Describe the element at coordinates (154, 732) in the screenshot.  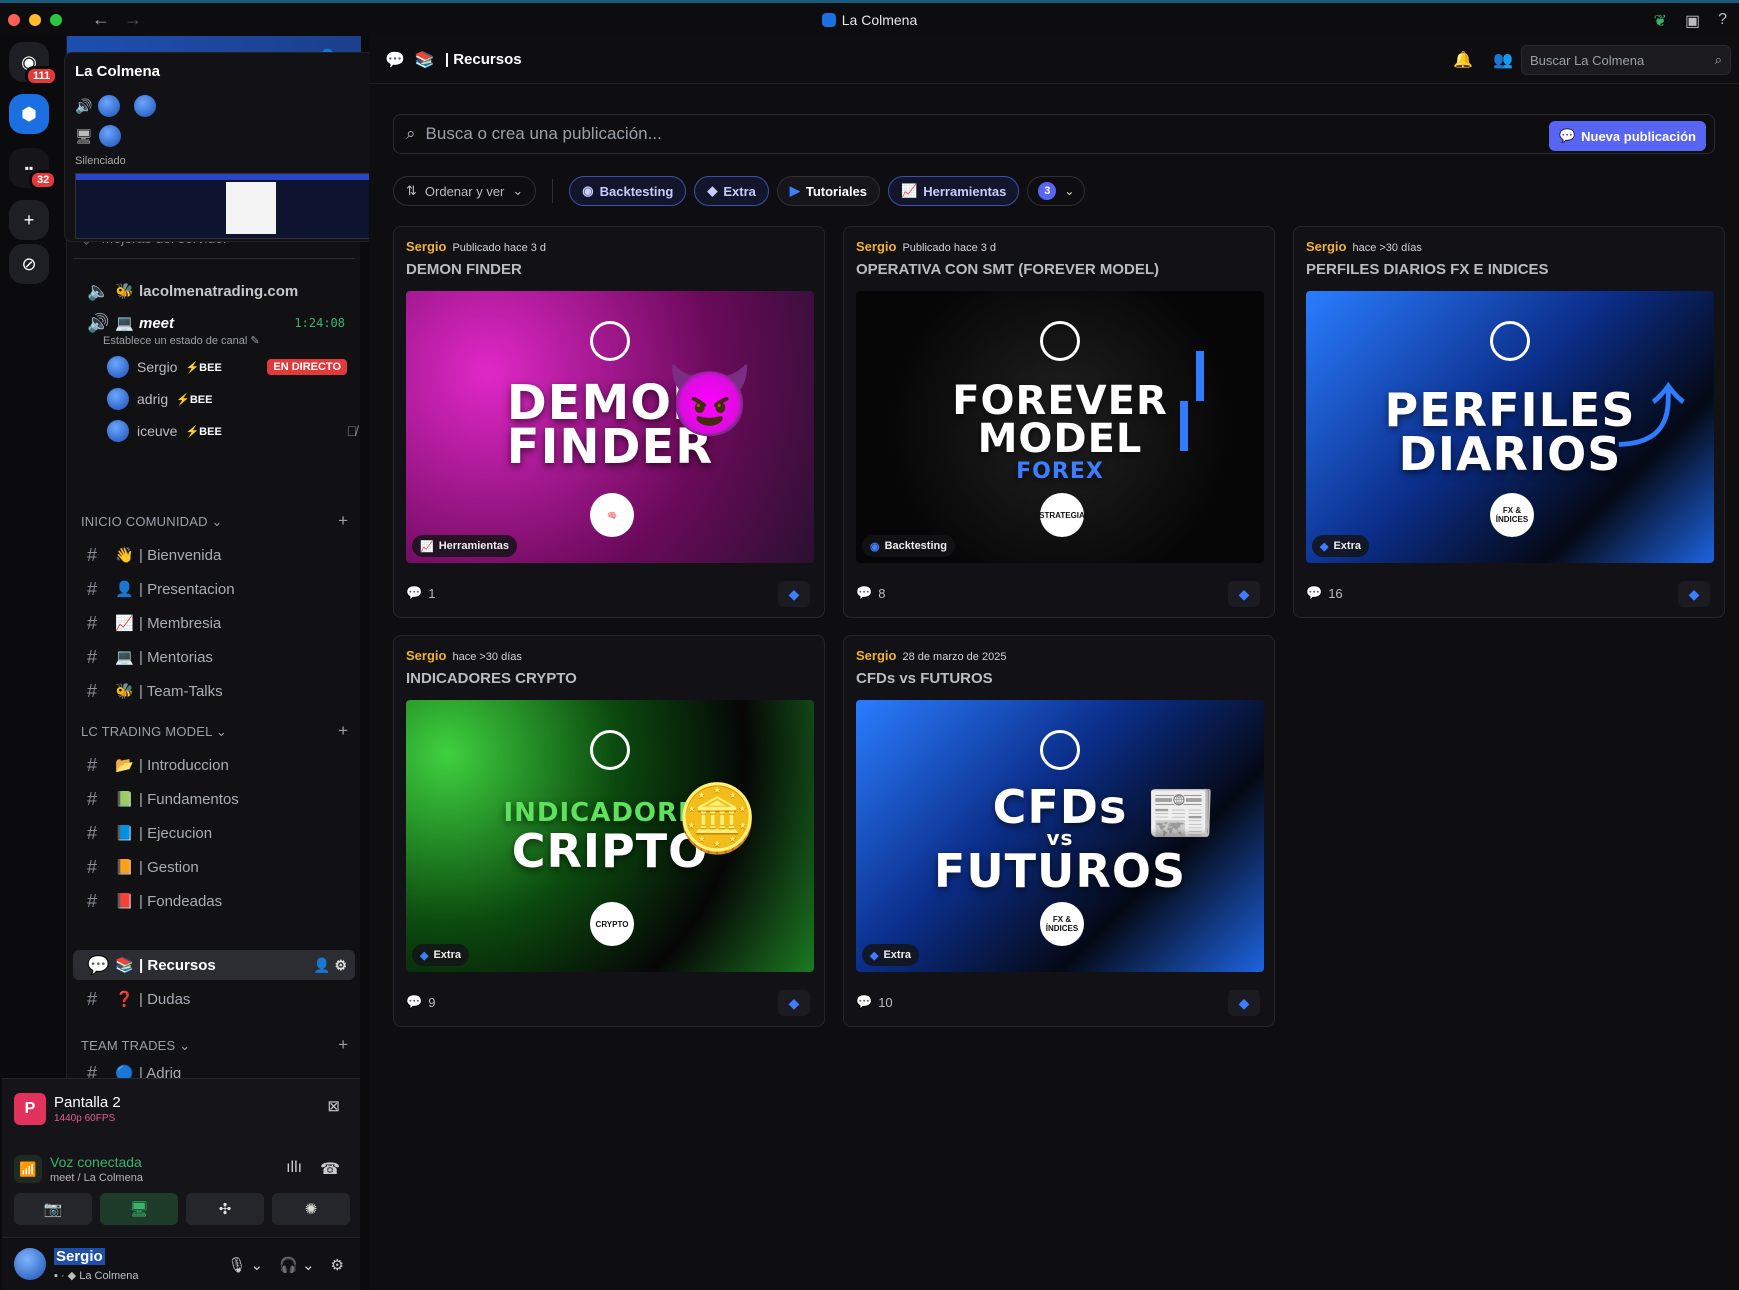
I see `category-lc-trading-model: LC TRADING MODEL ⌄` at that location.